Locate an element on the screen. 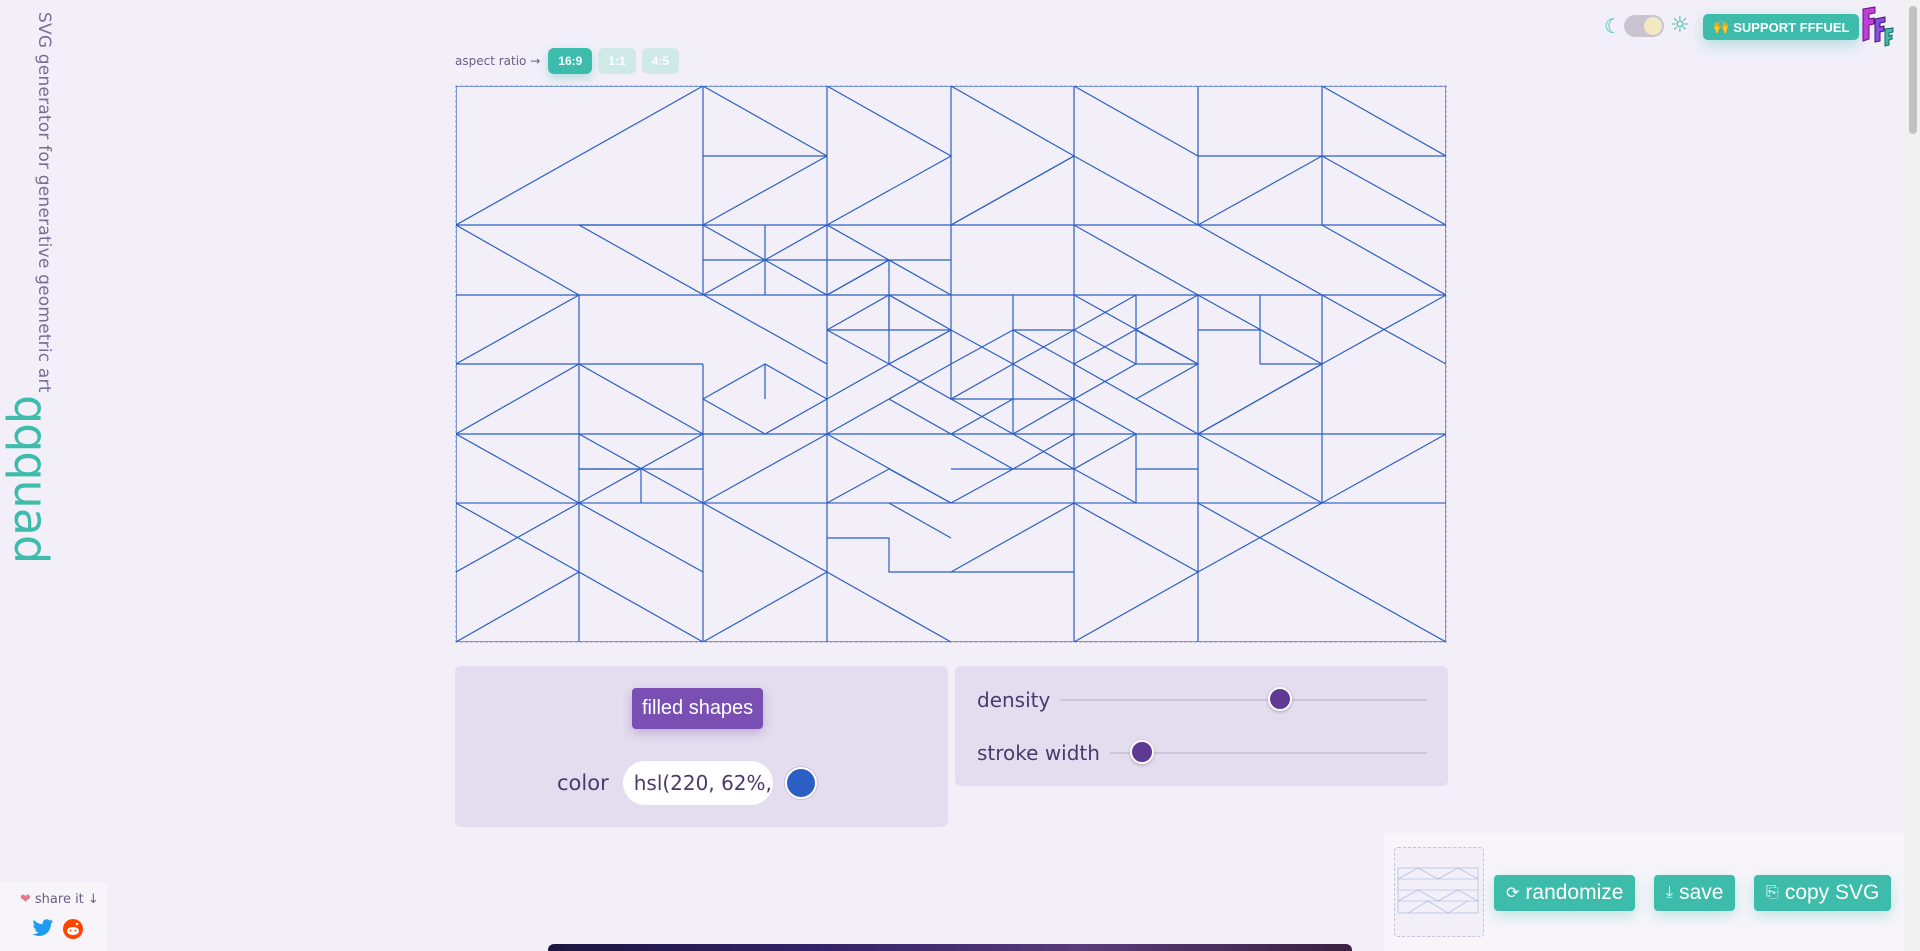 This screenshot has width=1920, height=951. density-slider is located at coordinates (1243, 699).